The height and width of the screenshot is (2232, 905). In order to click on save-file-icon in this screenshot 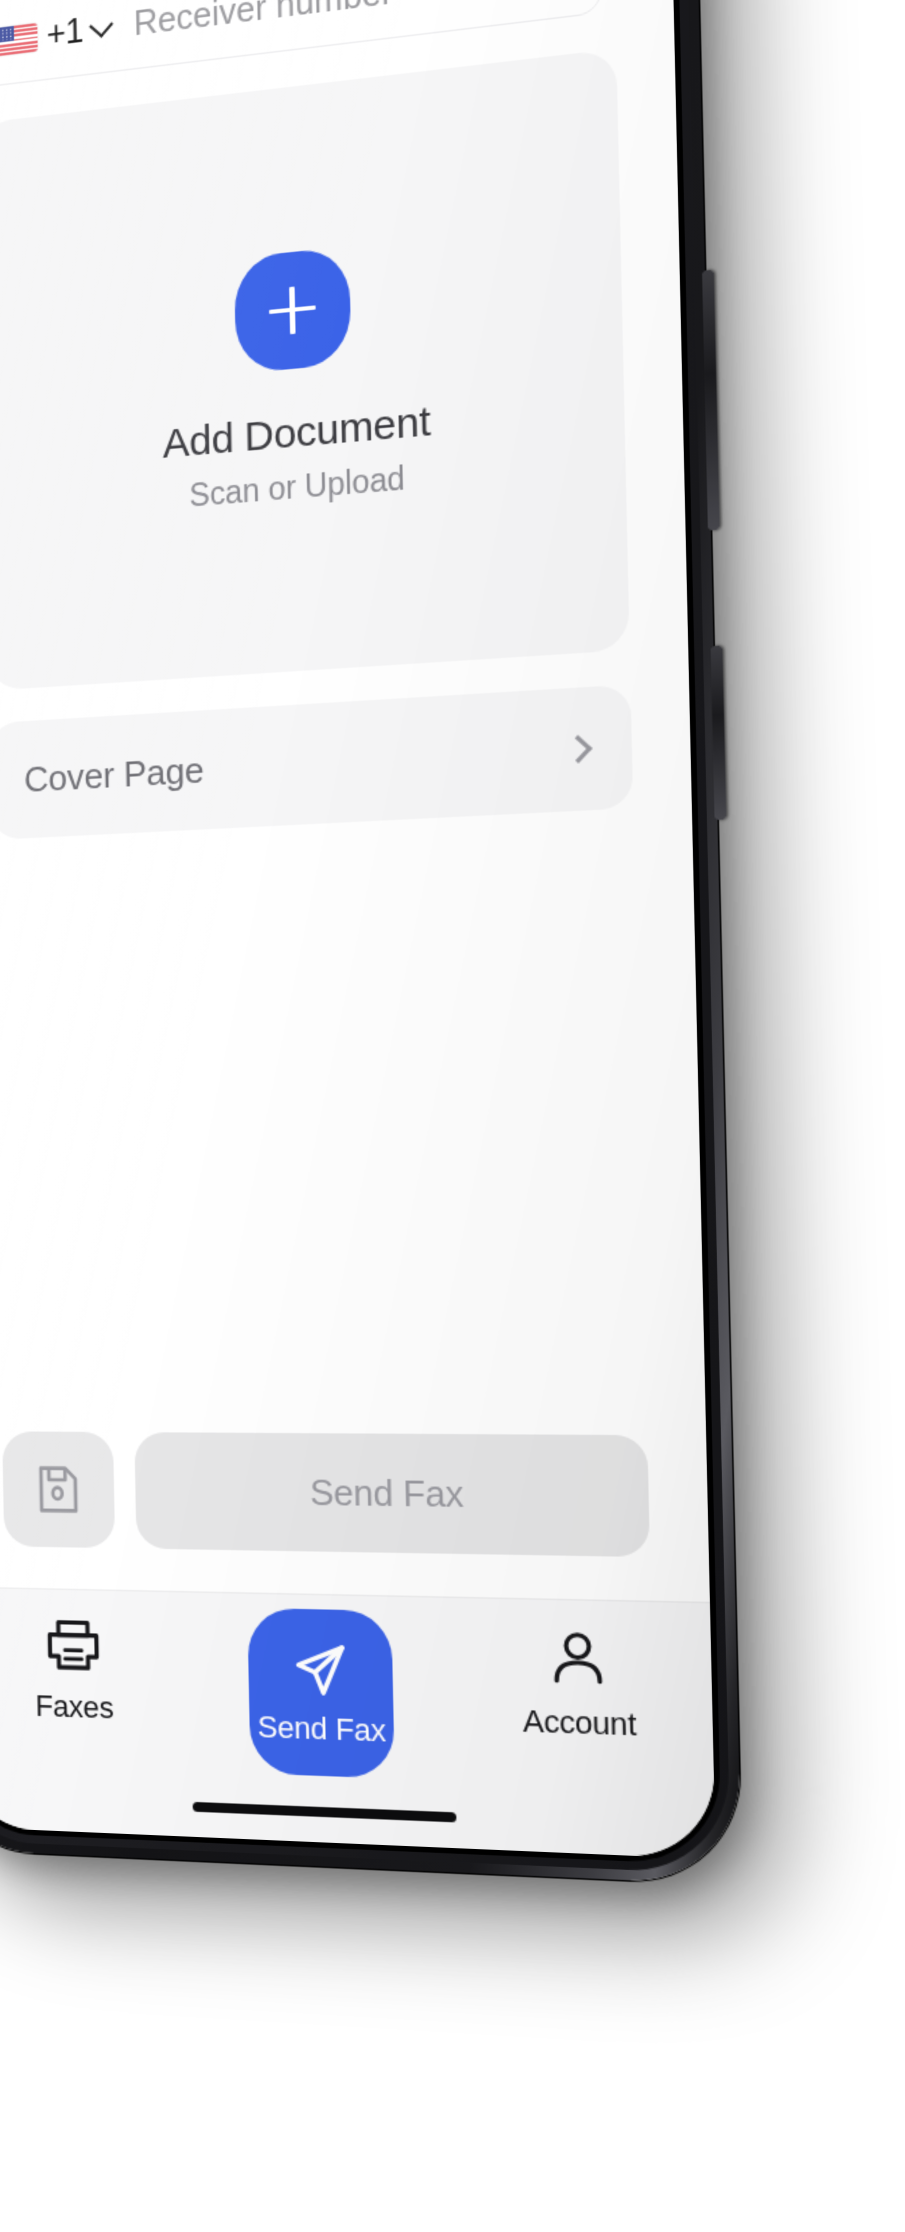, I will do `click(58, 1489)`.